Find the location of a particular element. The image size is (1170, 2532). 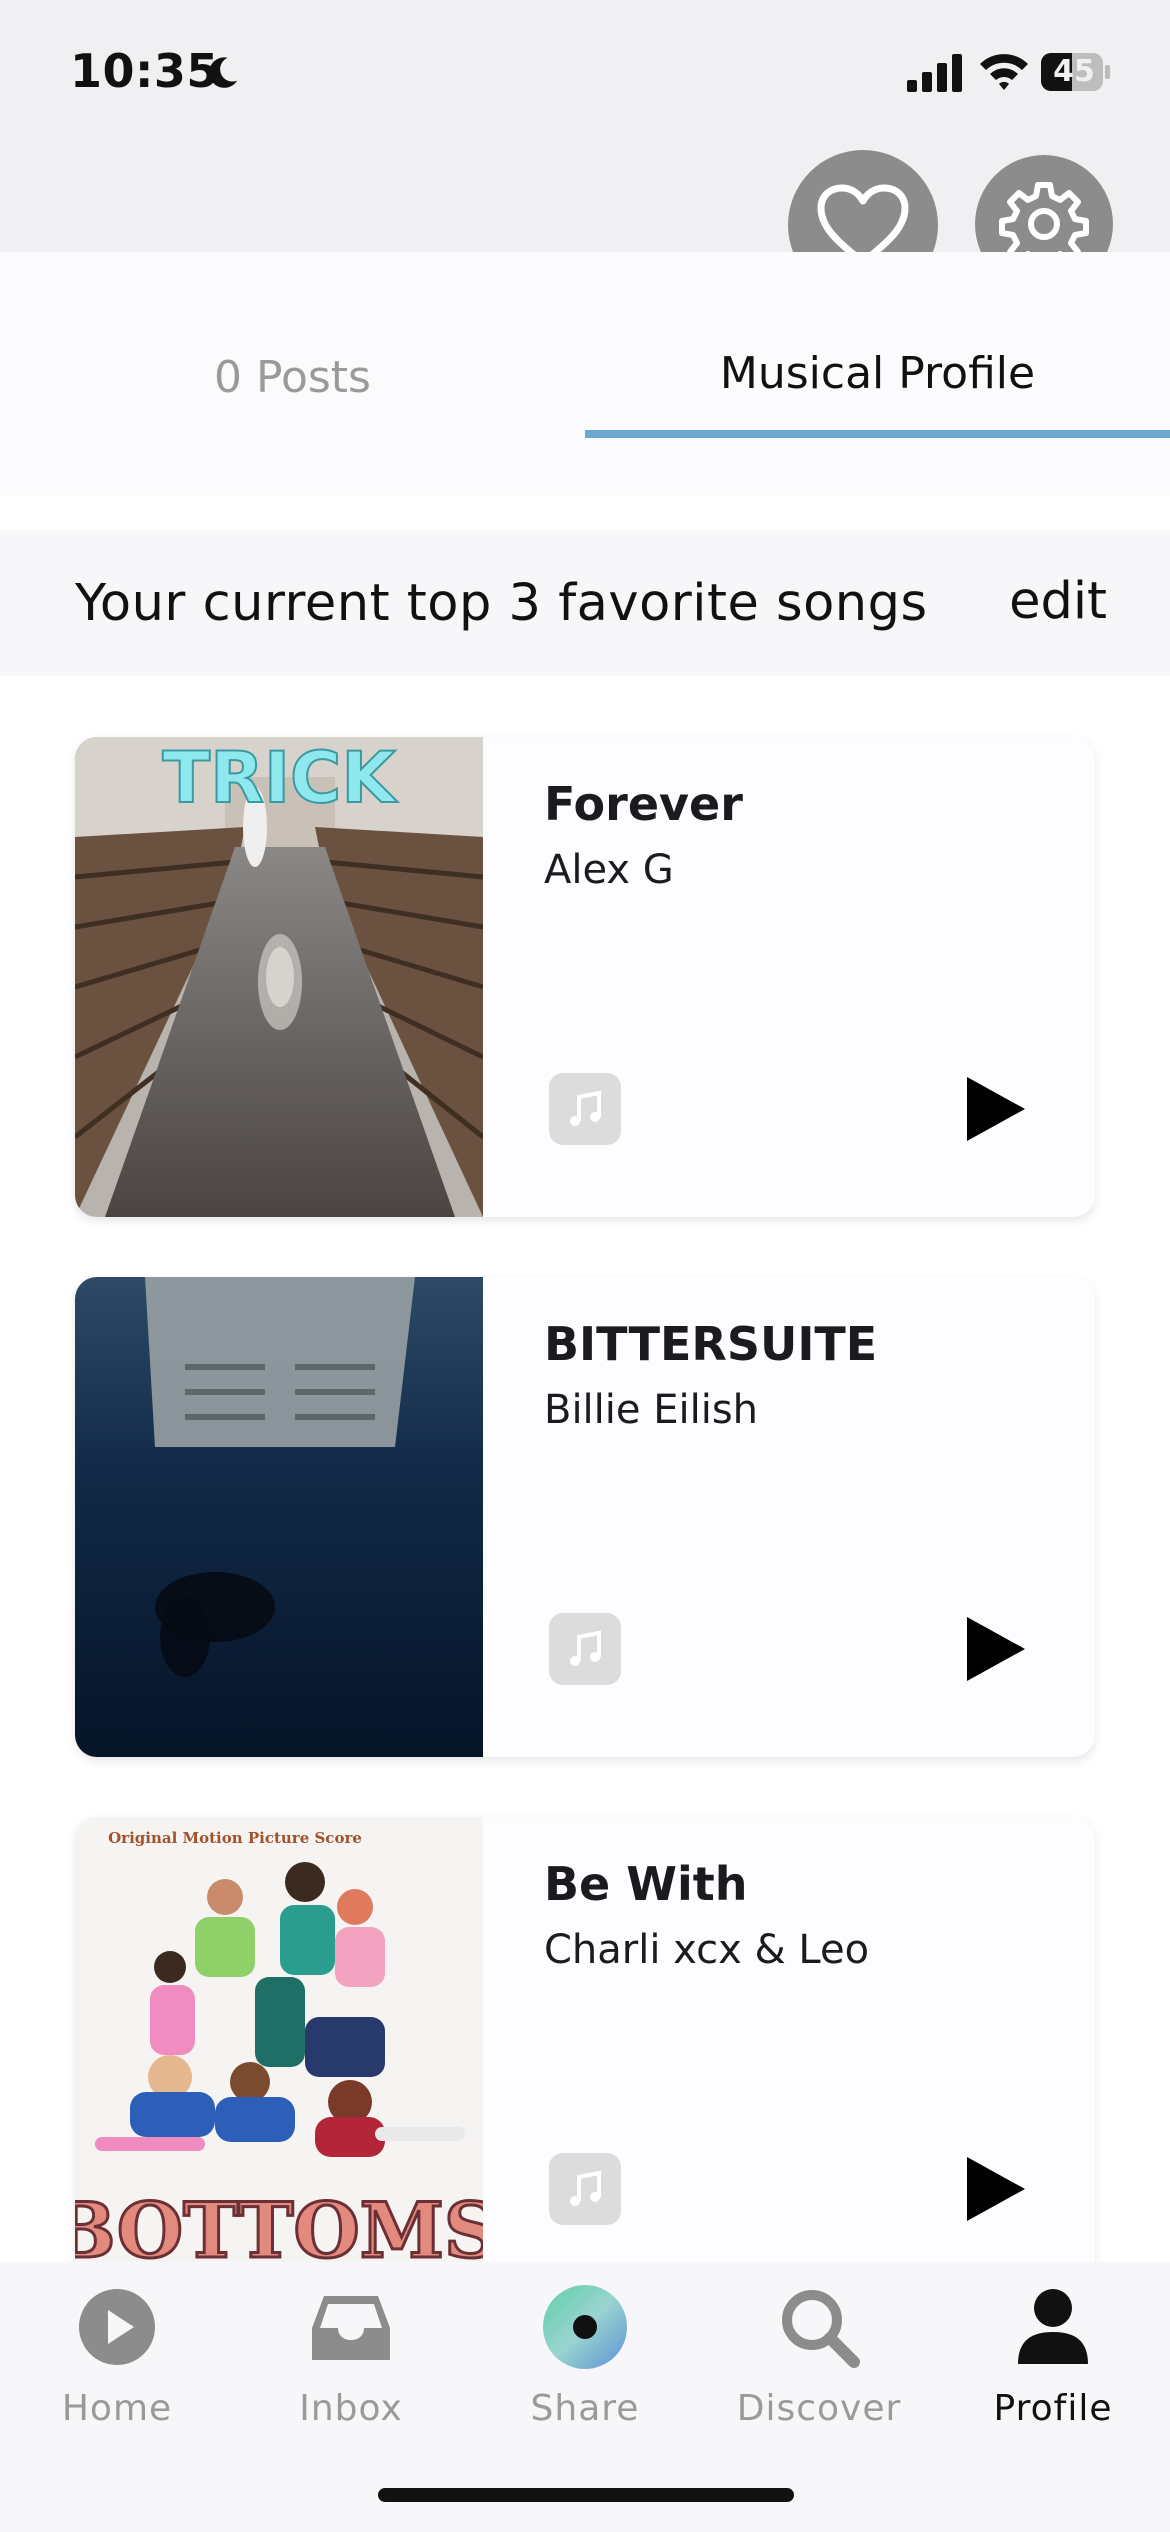

edit-button: edit is located at coordinates (1058, 601).